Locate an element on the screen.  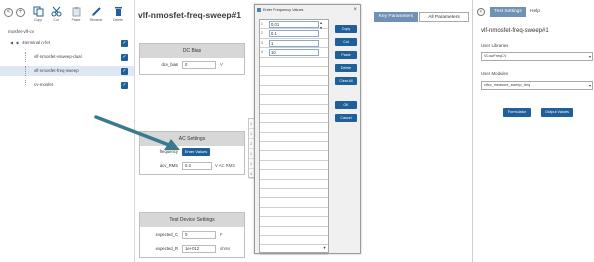
spin-down-icon: ▼ is located at coordinates (321, 28).